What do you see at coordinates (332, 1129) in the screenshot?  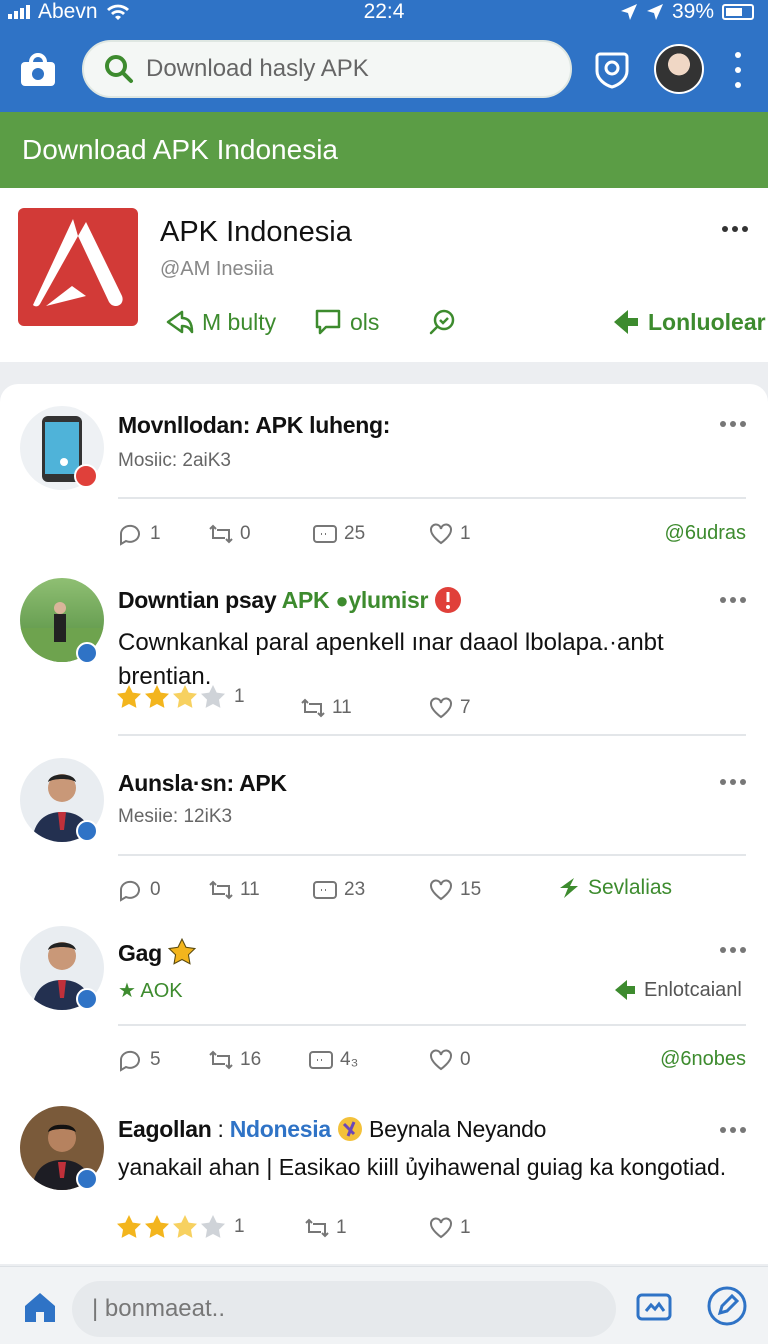 I see `post-title: Eagollan : Ndonesia Beynala Neyando` at bounding box center [332, 1129].